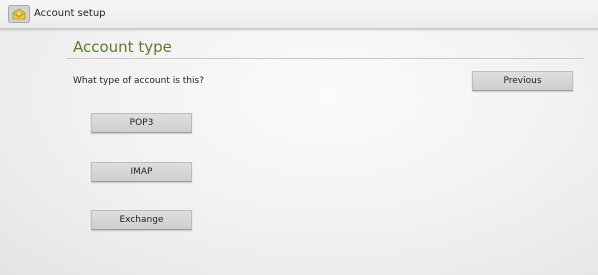 The image size is (598, 275). I want to click on app-title: Account setup, so click(70, 13).